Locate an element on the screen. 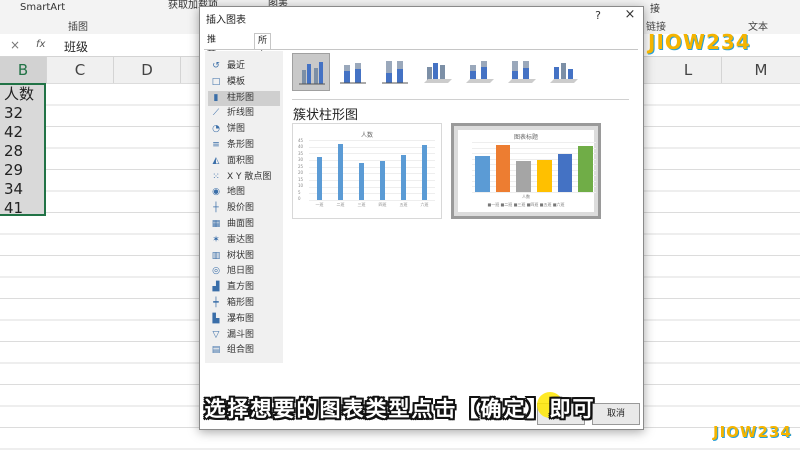 Image resolution: width=800 pixels, height=450 pixels. 3d-column-subtype-button is located at coordinates (563, 72).